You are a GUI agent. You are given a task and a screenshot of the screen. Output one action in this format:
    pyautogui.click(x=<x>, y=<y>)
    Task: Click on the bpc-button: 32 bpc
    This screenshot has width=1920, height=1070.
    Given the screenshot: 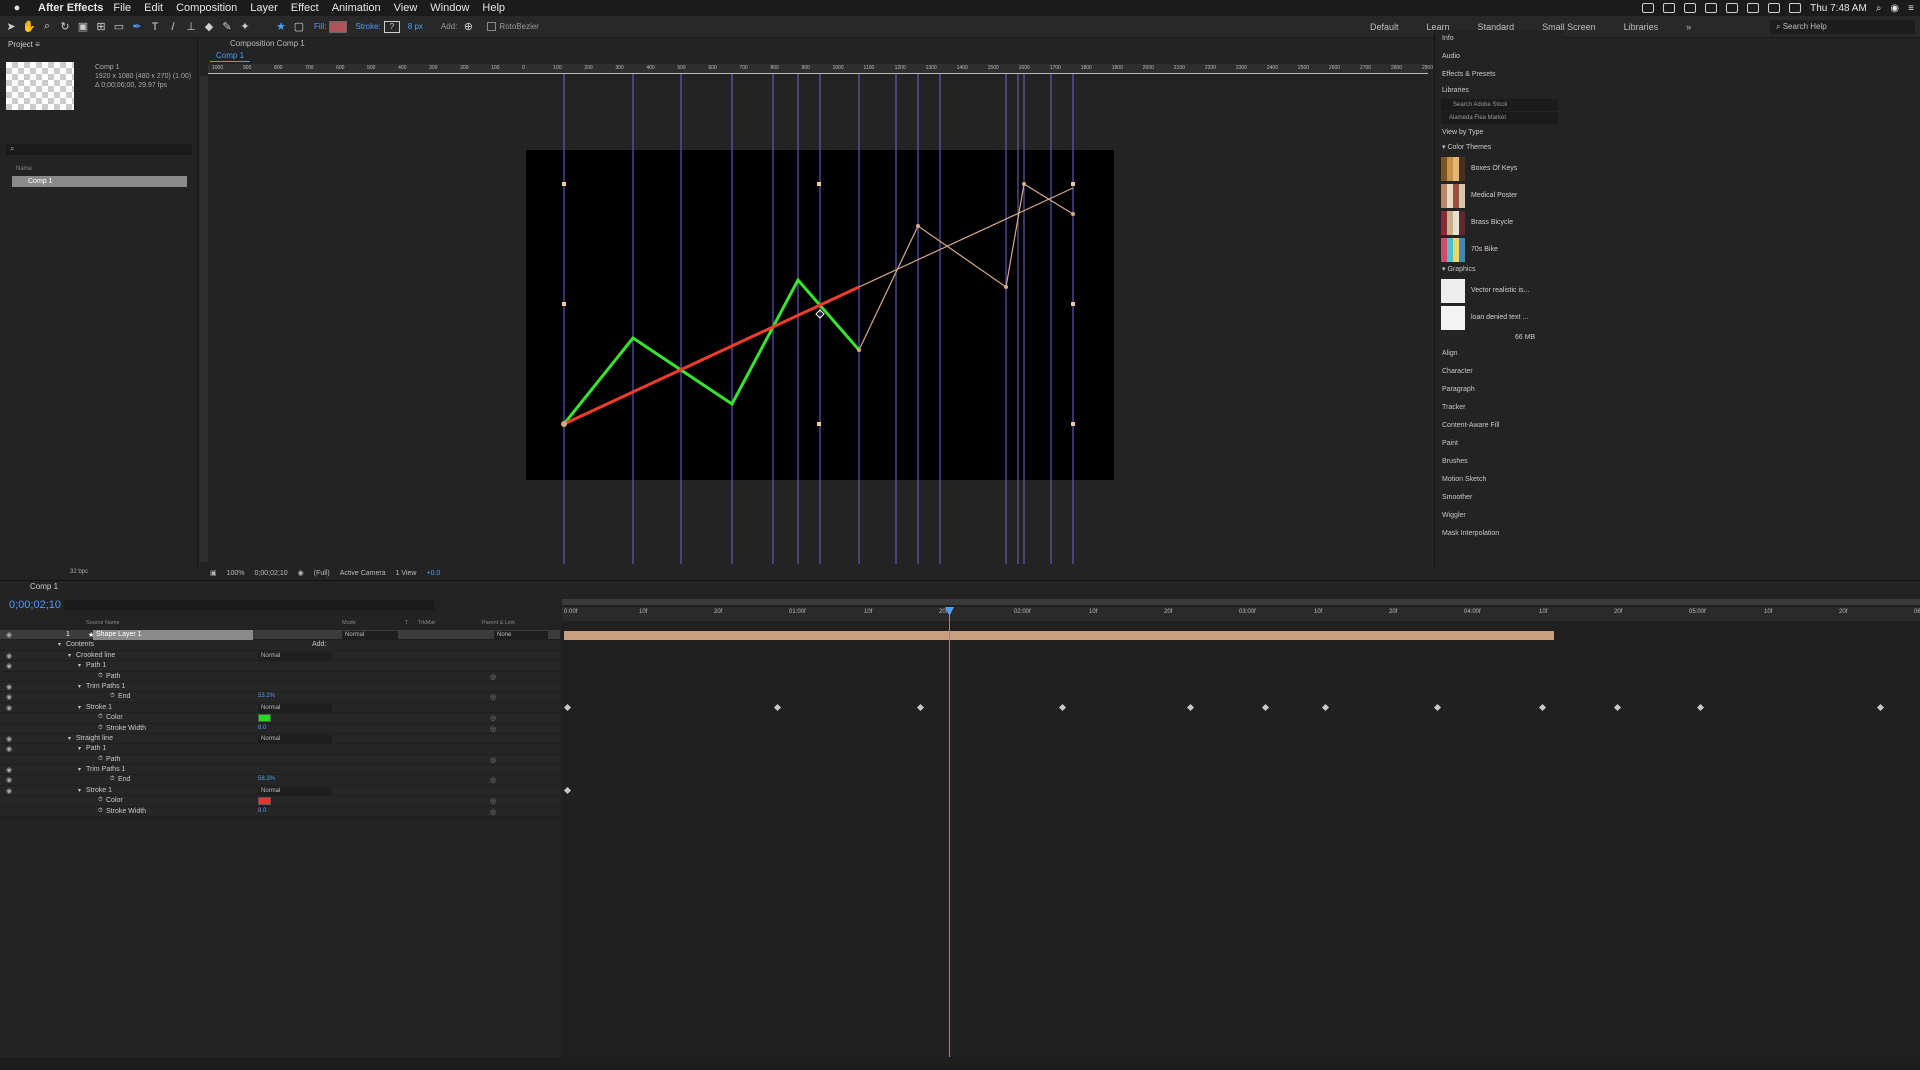 What is the action you would take?
    pyautogui.click(x=79, y=572)
    